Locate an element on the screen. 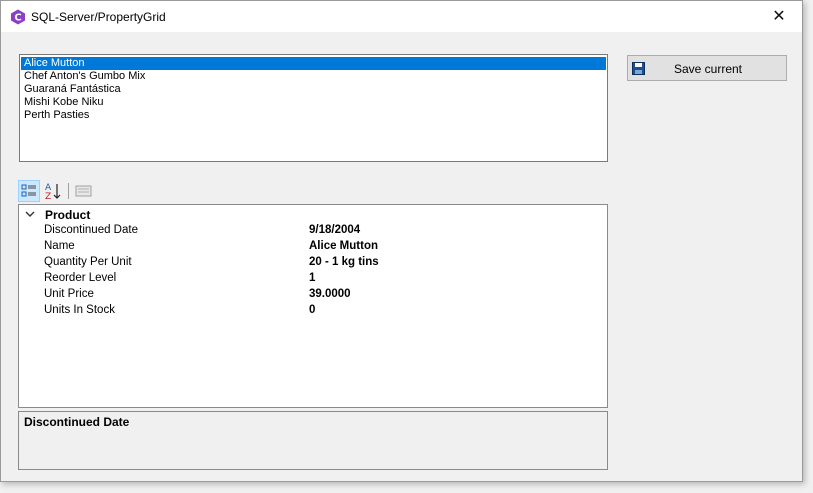  property-row: Units In Stock 0 is located at coordinates (313, 311).